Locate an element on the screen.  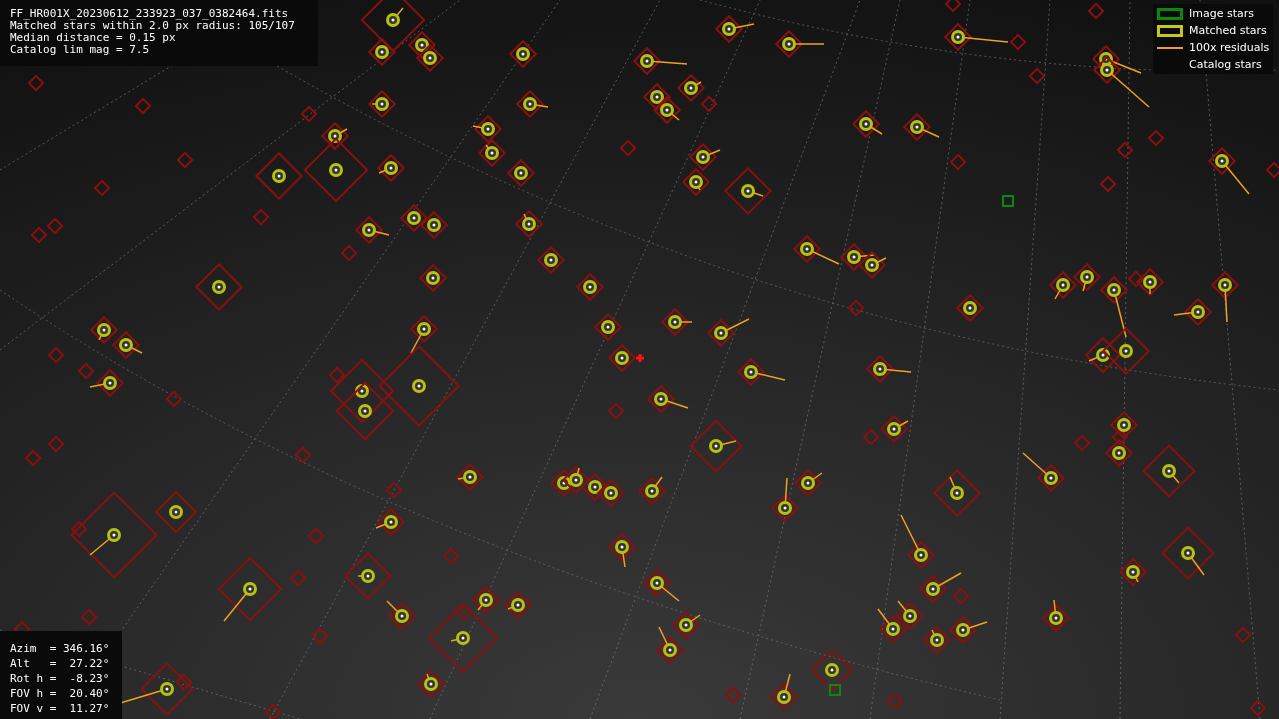
info-line: Rot h = -8.23° is located at coordinates (60, 678).